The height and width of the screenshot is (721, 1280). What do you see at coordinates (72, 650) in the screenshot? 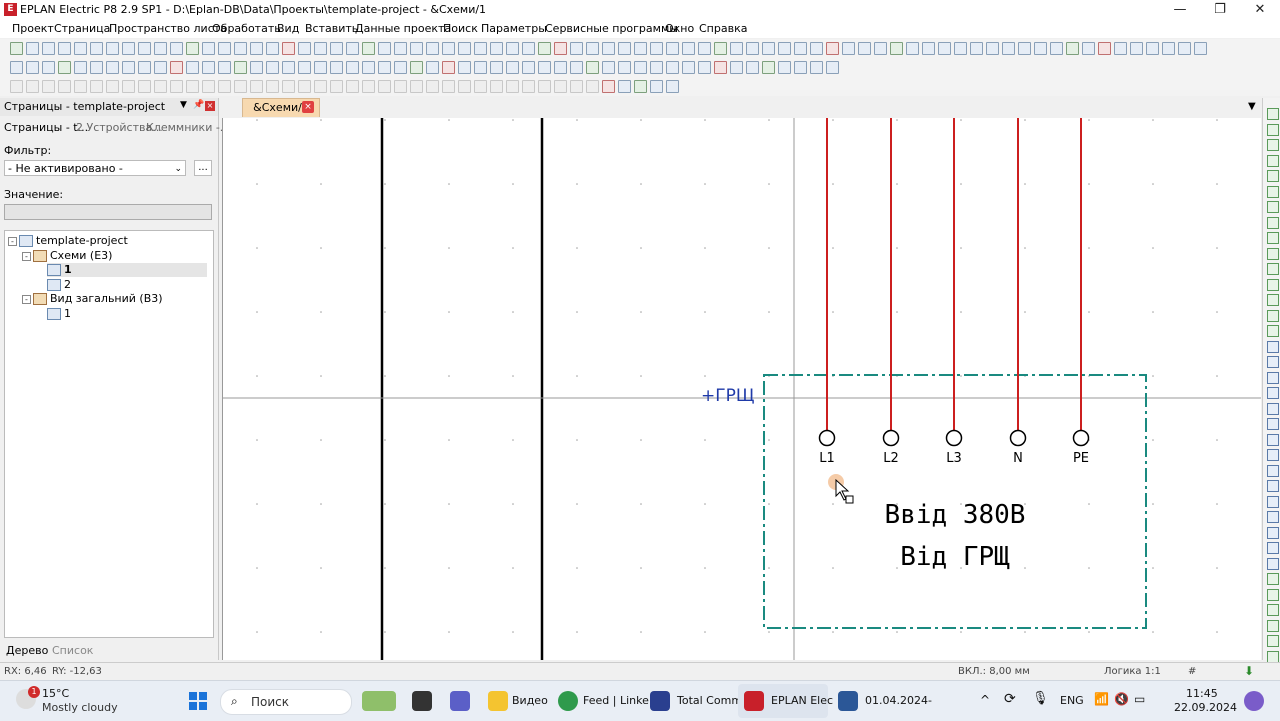
I see `tab-list: Список` at bounding box center [72, 650].